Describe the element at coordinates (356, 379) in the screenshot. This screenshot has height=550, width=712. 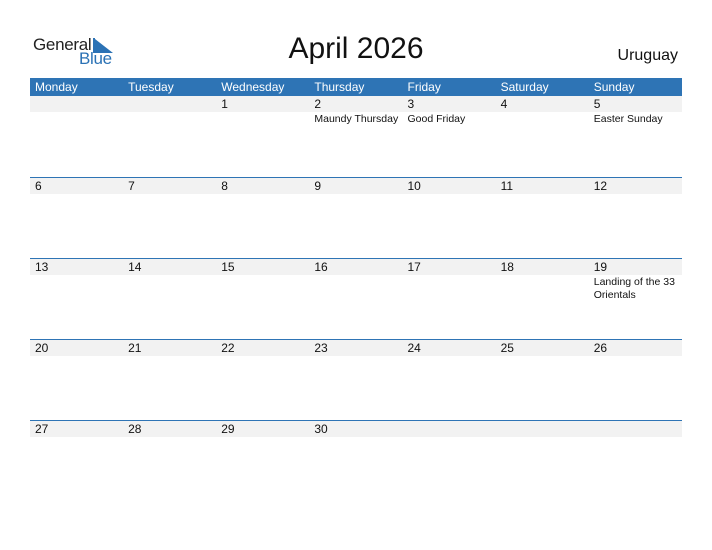
I see `week-row: 20 21 22 23 24 25 26` at that location.